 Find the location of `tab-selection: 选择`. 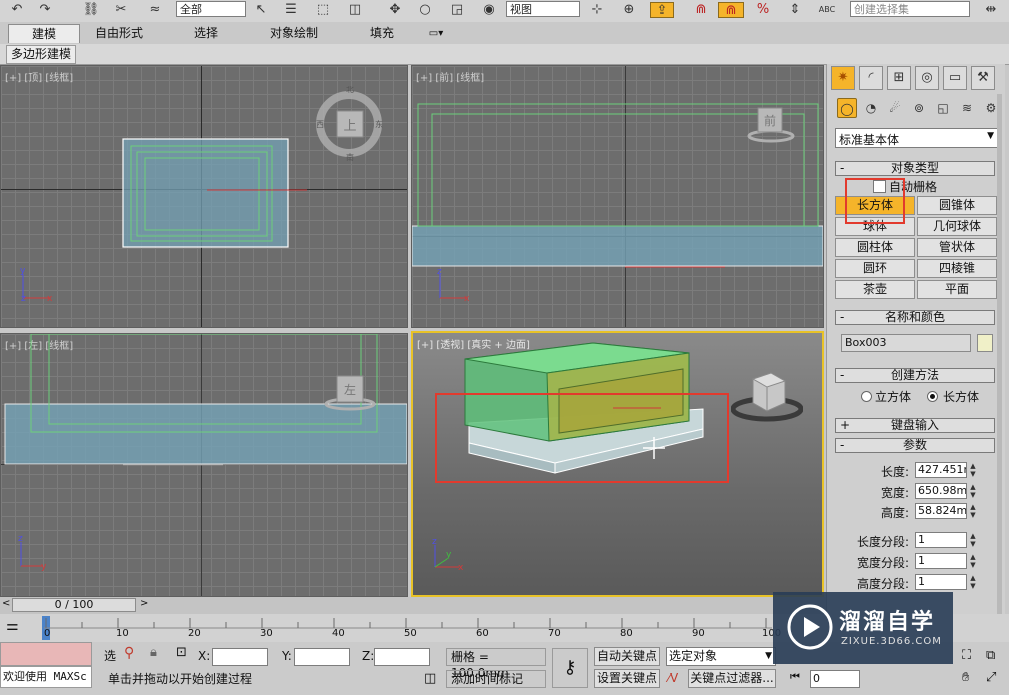

tab-selection: 选择 is located at coordinates (206, 33).